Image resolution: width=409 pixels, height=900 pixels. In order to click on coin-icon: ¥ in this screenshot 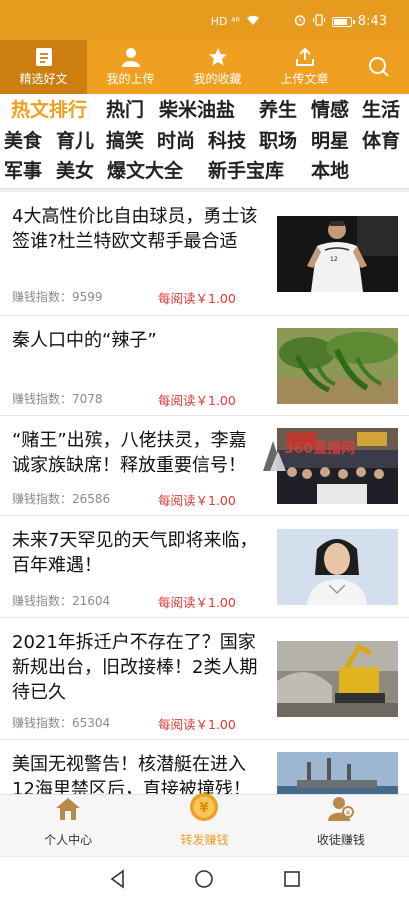, I will do `click(204, 808)`.